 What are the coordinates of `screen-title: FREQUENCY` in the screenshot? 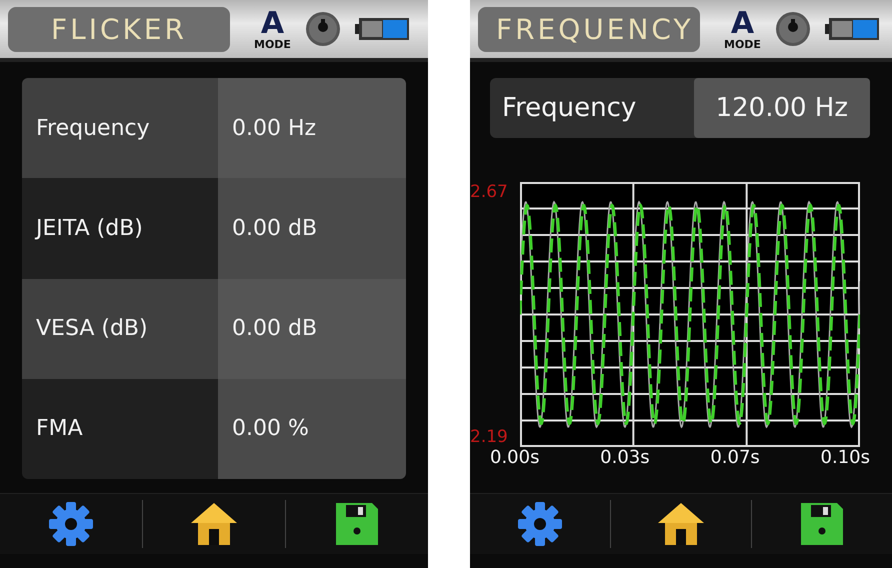 It's located at (589, 29).